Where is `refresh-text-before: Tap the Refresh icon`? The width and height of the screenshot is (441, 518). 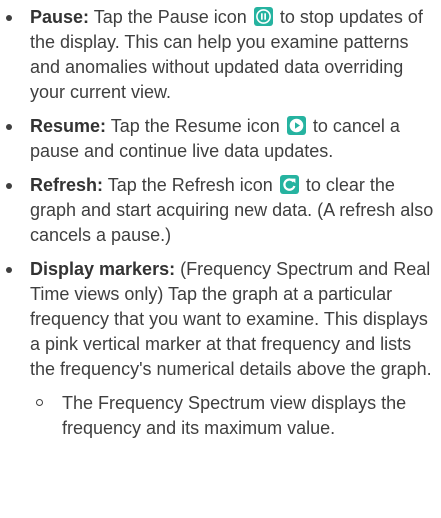 refresh-text-before: Tap the Refresh icon is located at coordinates (190, 185).